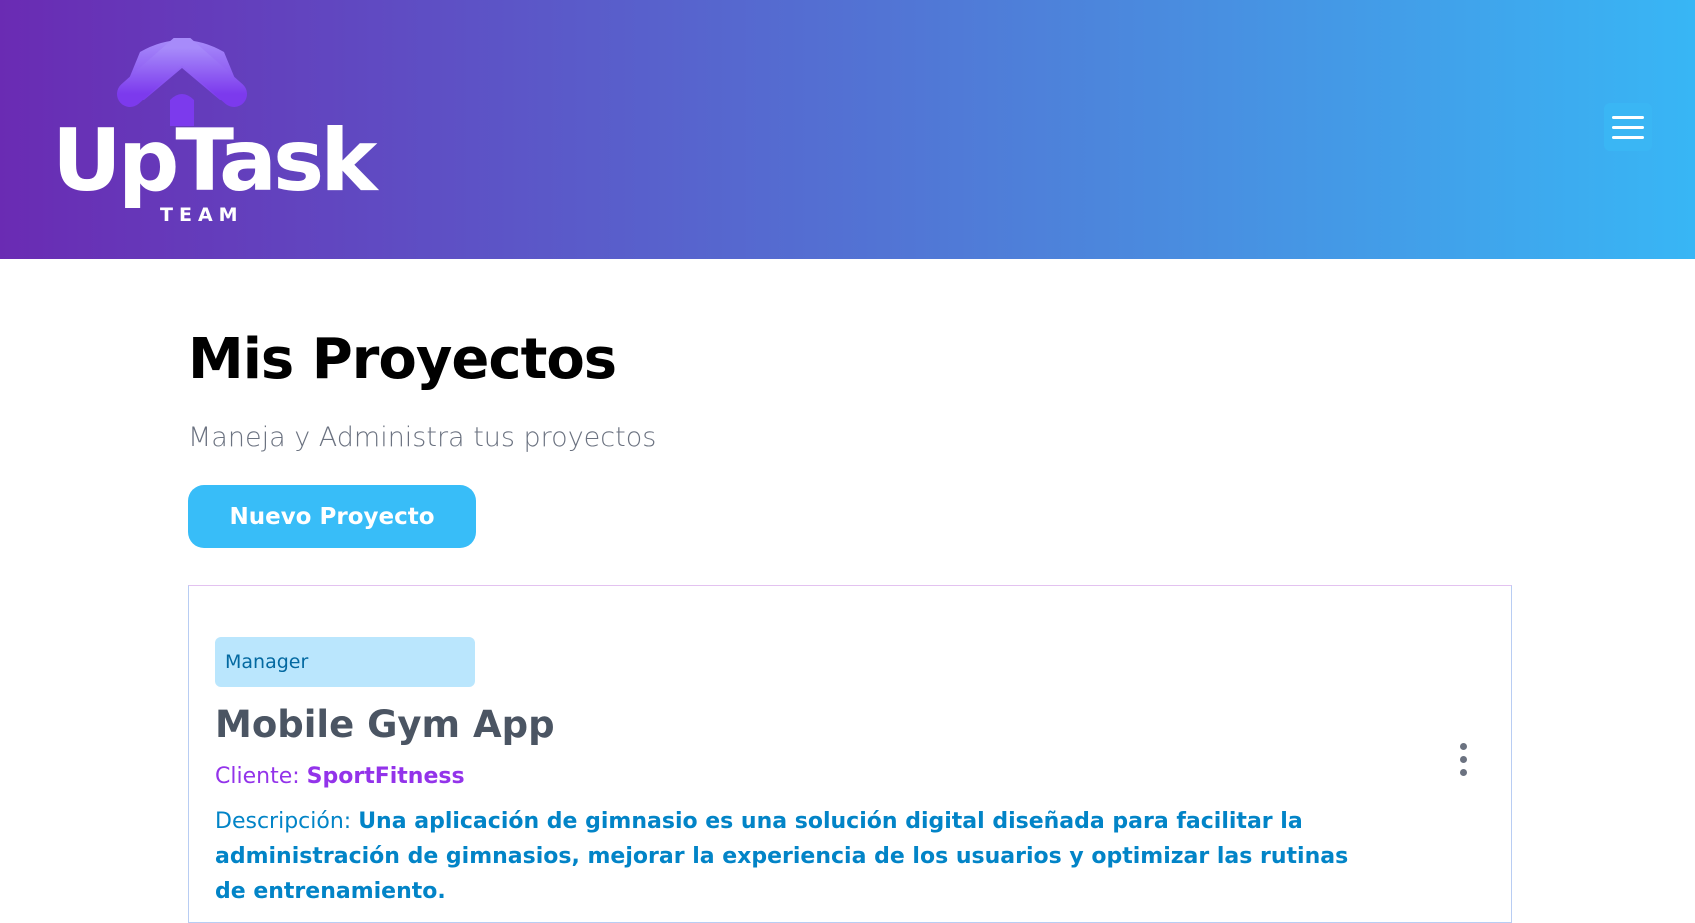  I want to click on uptask-logo: UpTask TEAM, so click(214, 133).